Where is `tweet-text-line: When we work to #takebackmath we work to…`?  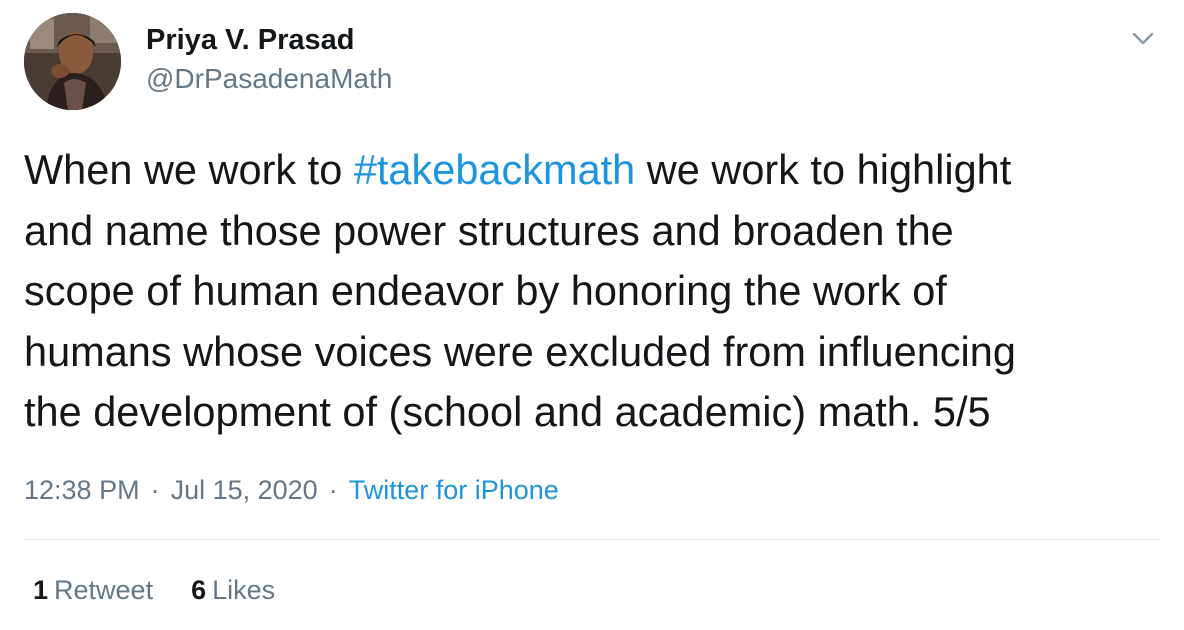
tweet-text-line: When we work to #takebackmath we work to… is located at coordinates (518, 169).